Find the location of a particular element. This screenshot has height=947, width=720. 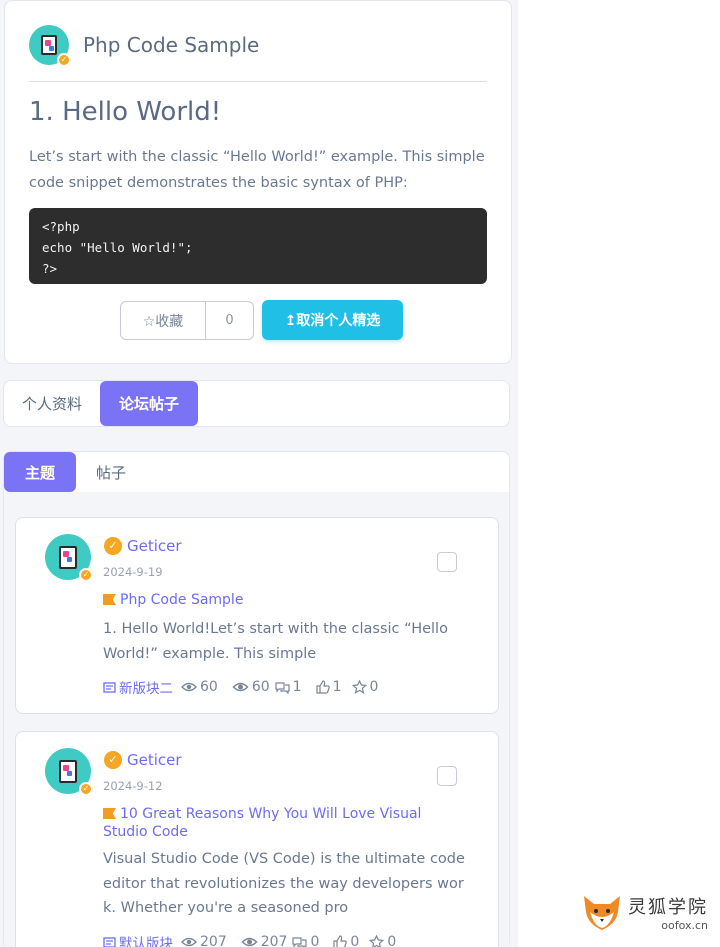

article-header: ✓ Php Code Sample is located at coordinates (144, 46).